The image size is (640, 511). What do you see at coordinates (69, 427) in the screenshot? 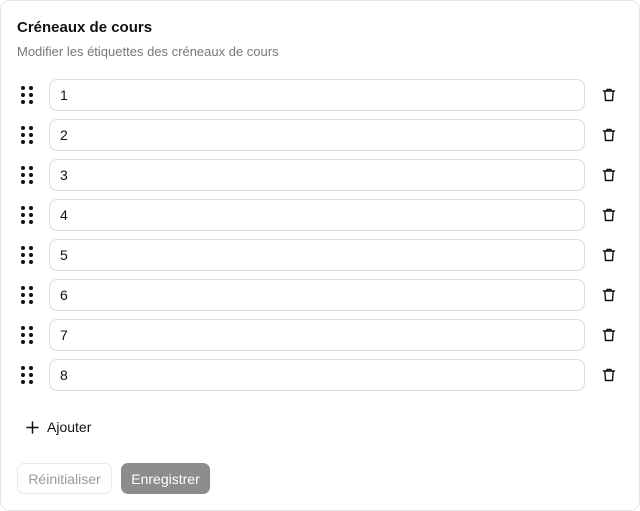
I see `add-slot-label: Ajouter` at bounding box center [69, 427].